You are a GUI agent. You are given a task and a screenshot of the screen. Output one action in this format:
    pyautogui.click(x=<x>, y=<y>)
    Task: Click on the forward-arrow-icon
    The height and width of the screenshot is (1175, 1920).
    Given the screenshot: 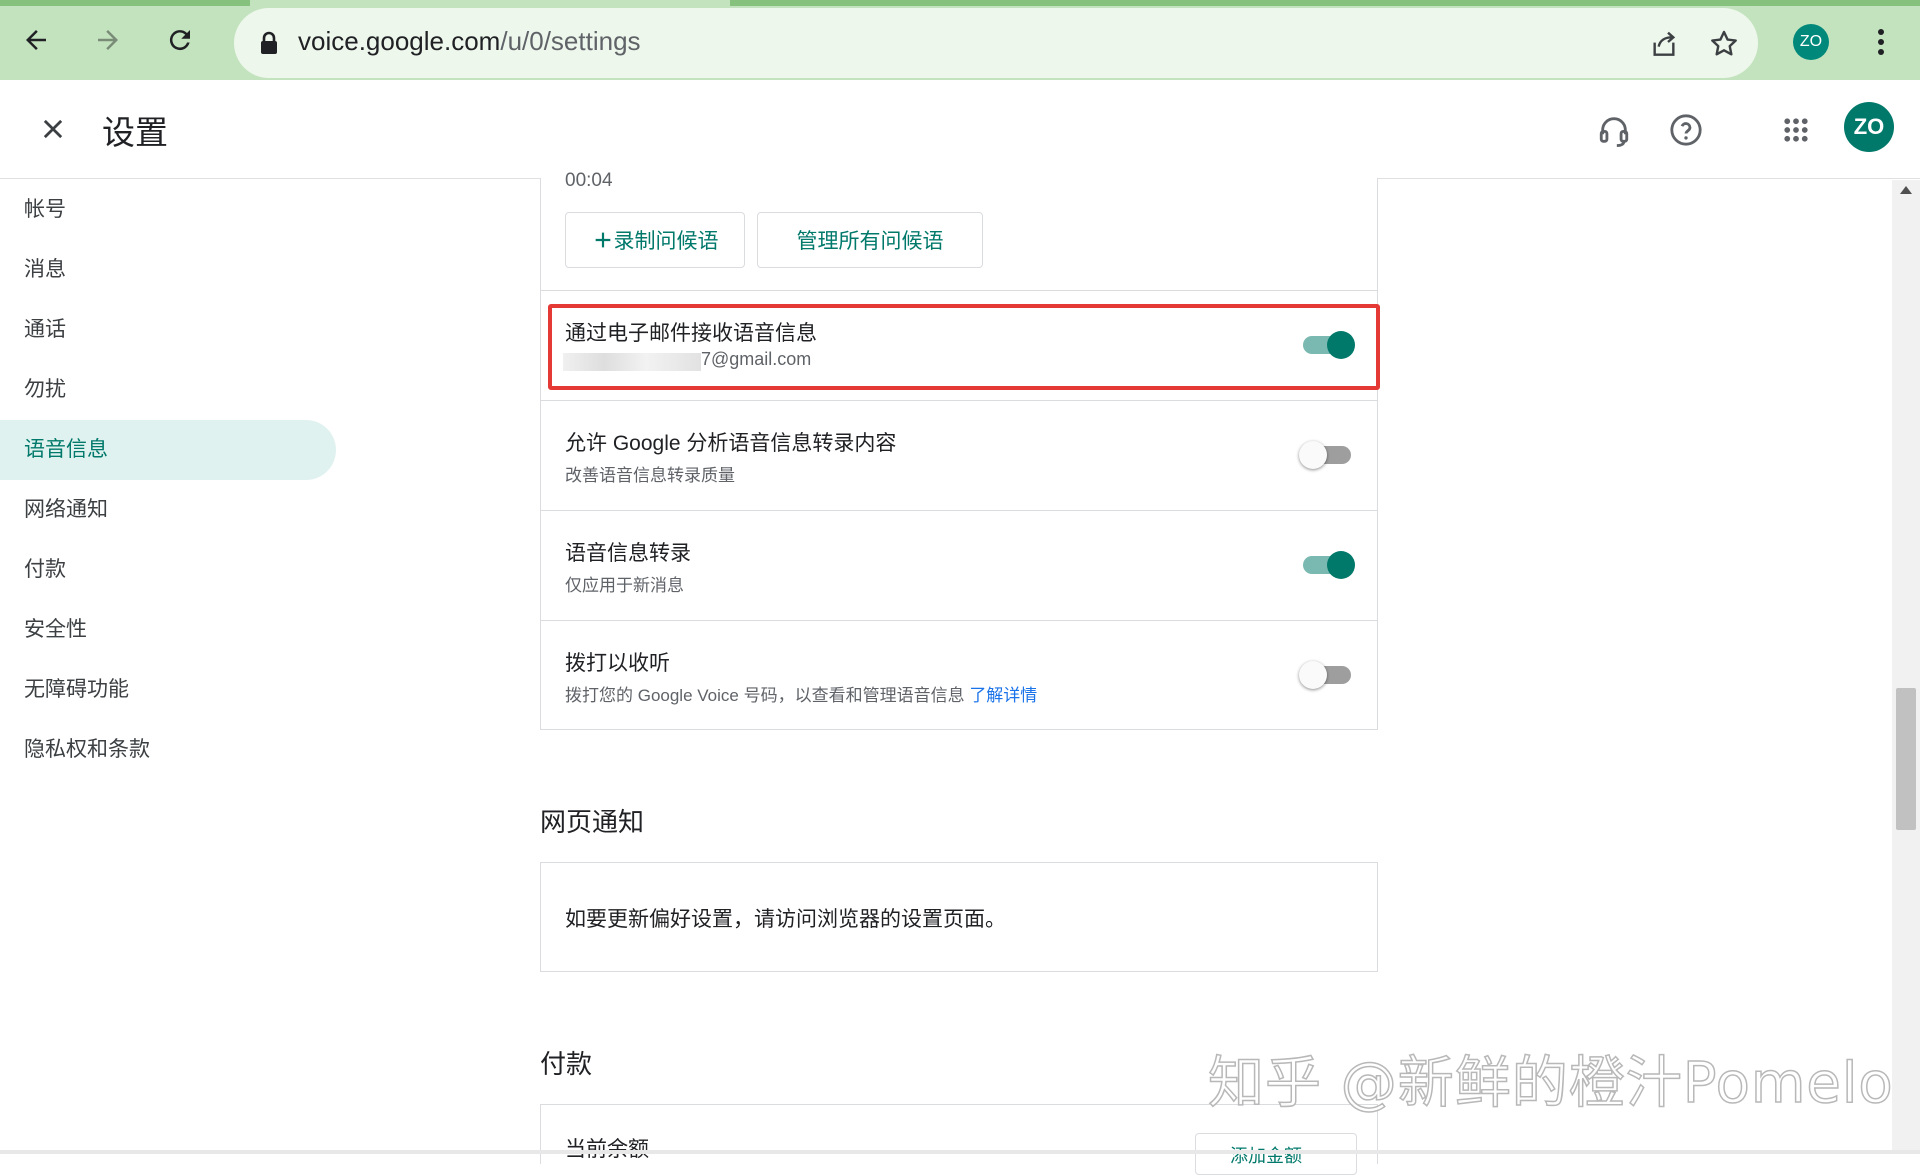 What is the action you would take?
    pyautogui.click(x=108, y=40)
    